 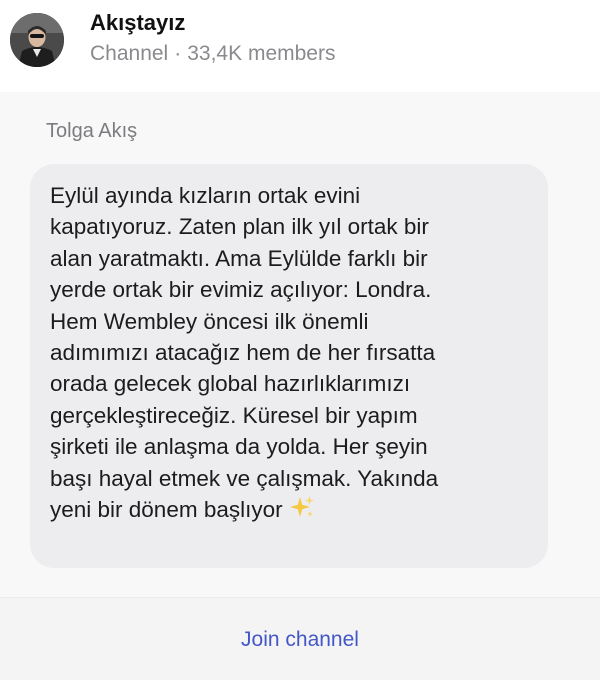 I want to click on channel-footer: Join channel, so click(x=300, y=638).